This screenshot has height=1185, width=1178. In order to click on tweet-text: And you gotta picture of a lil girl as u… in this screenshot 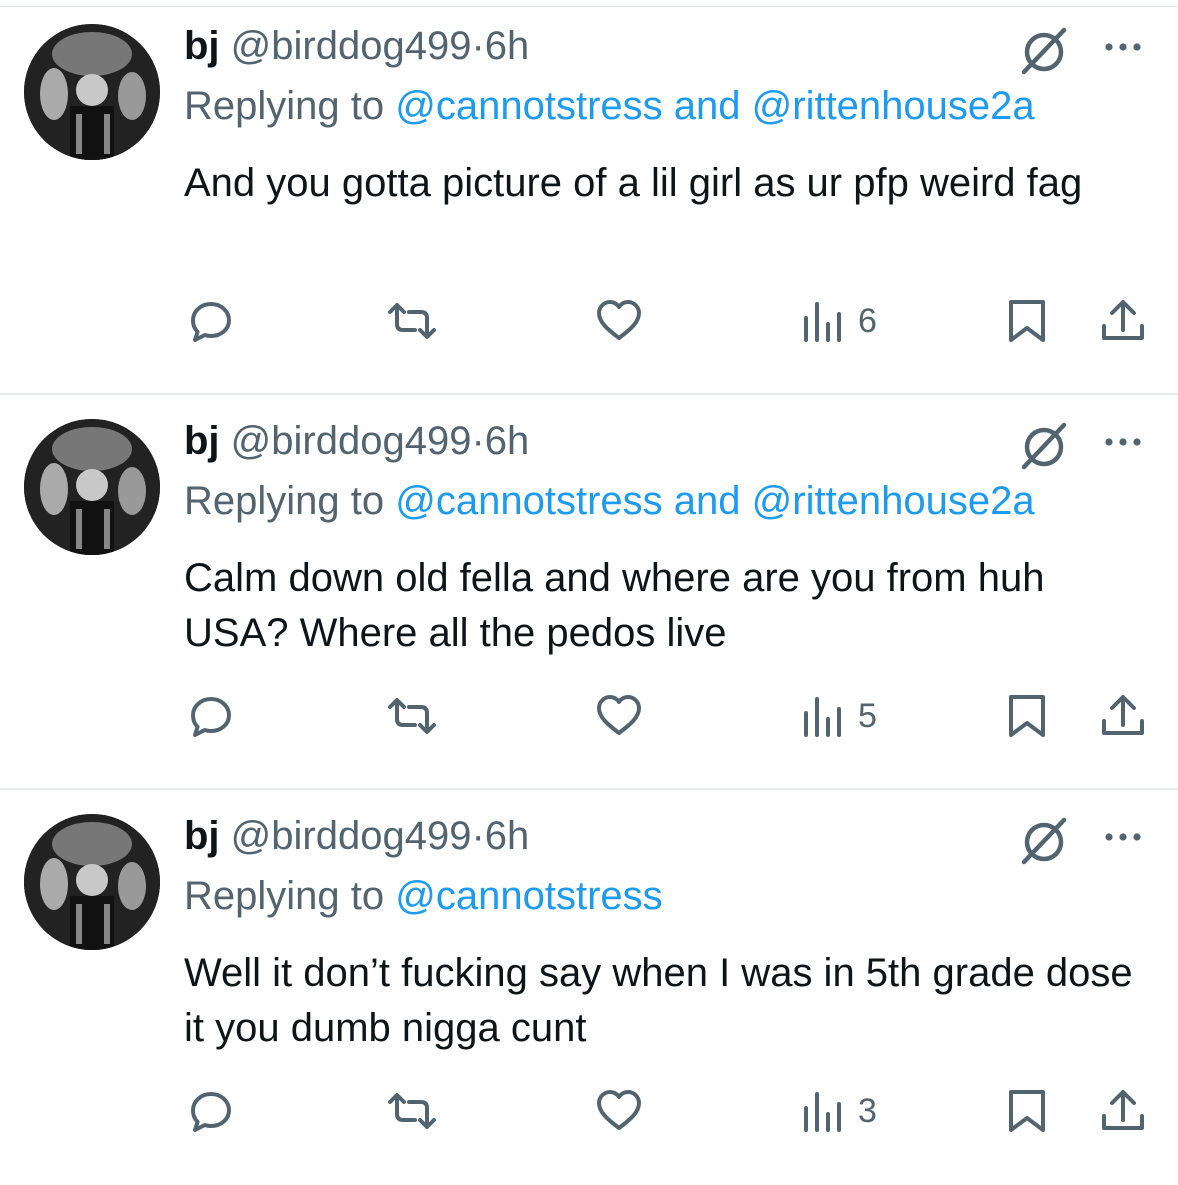, I will do `click(633, 183)`.